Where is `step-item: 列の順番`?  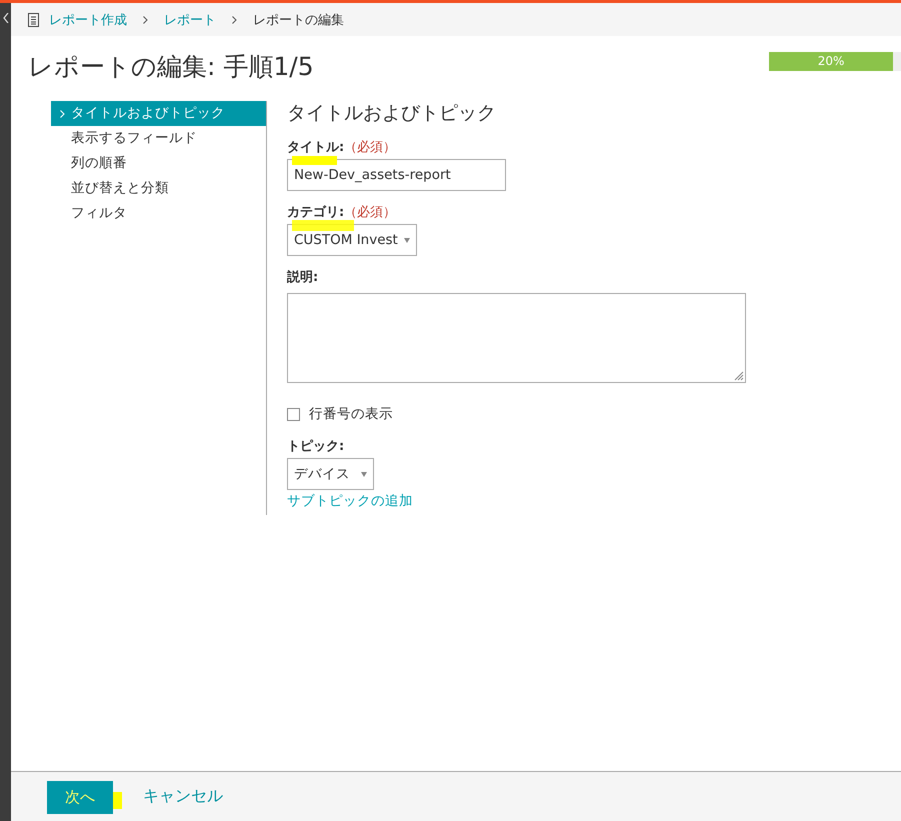
step-item: 列の順番 is located at coordinates (158, 163).